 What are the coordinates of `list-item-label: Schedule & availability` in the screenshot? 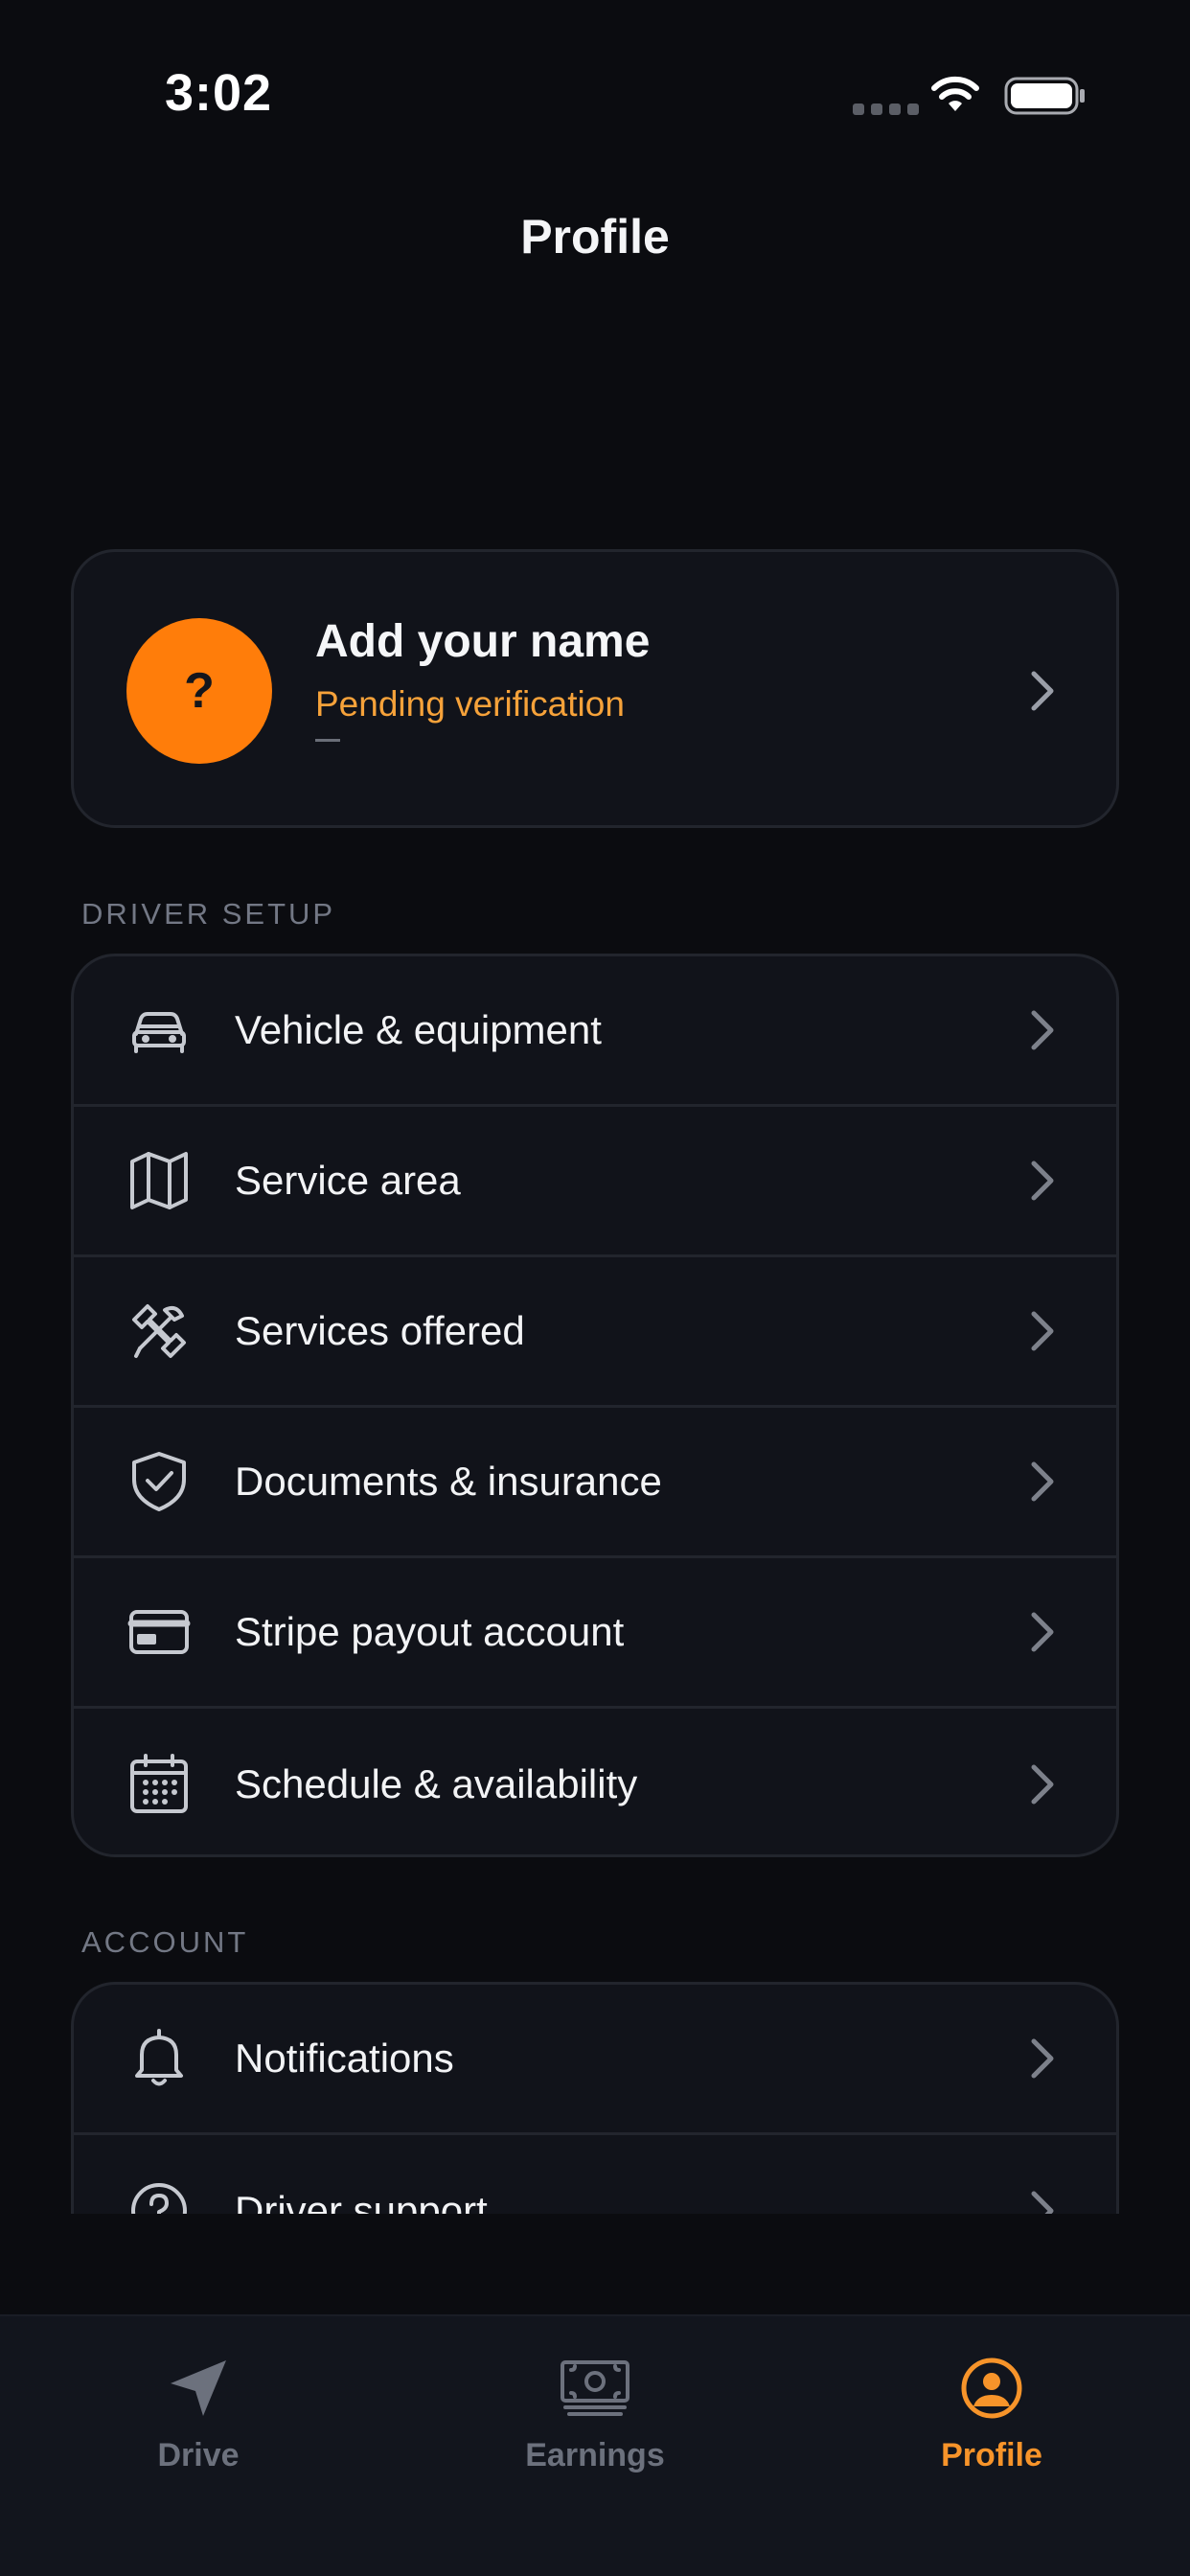 It's located at (437, 1783).